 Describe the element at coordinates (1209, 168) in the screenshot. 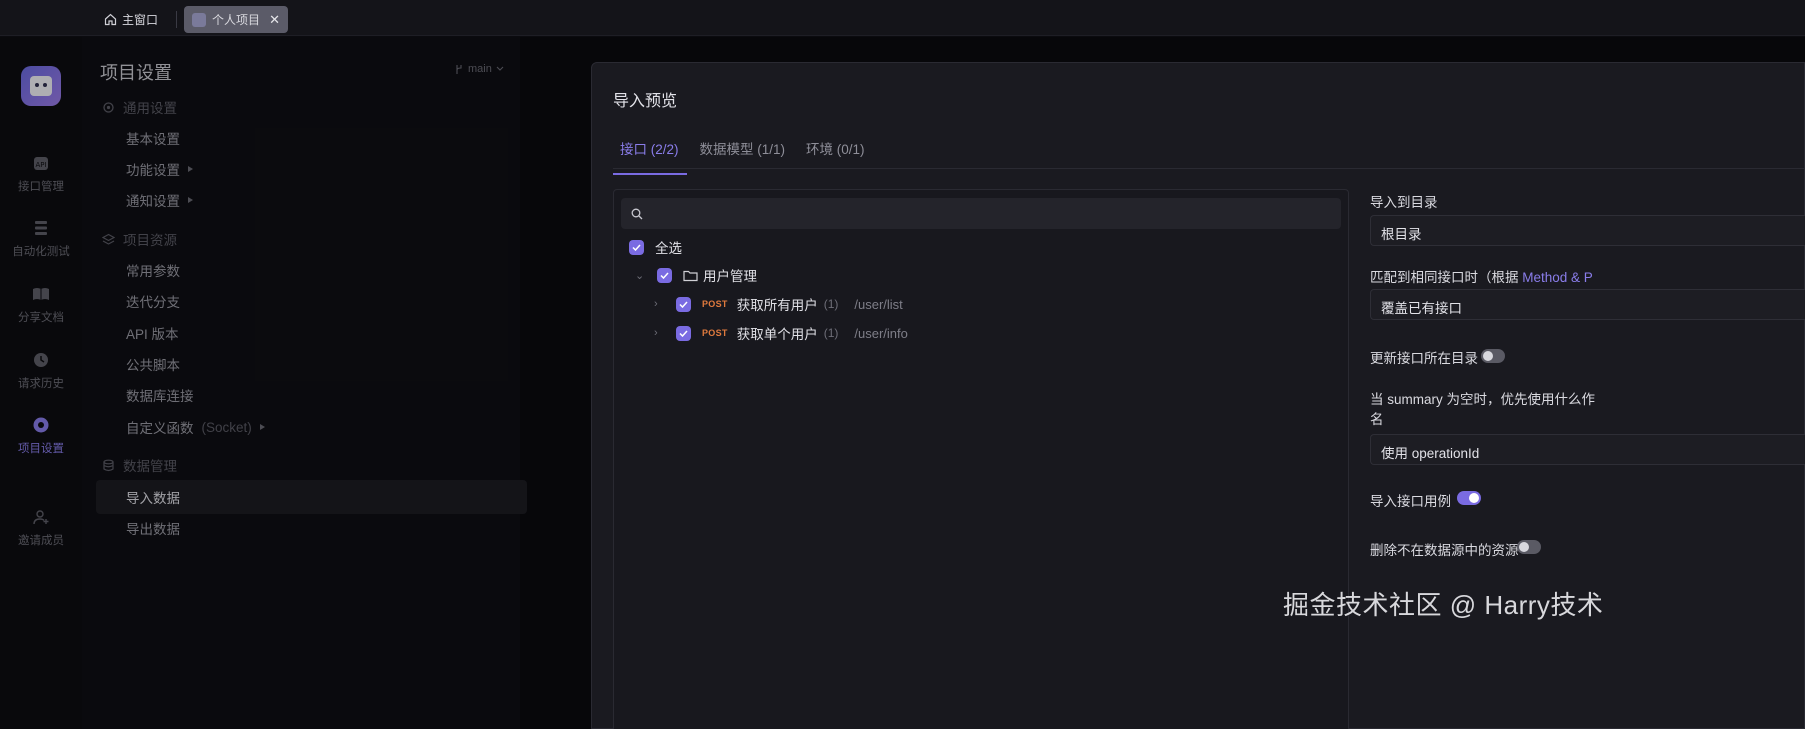

I see `tabs-divider` at that location.